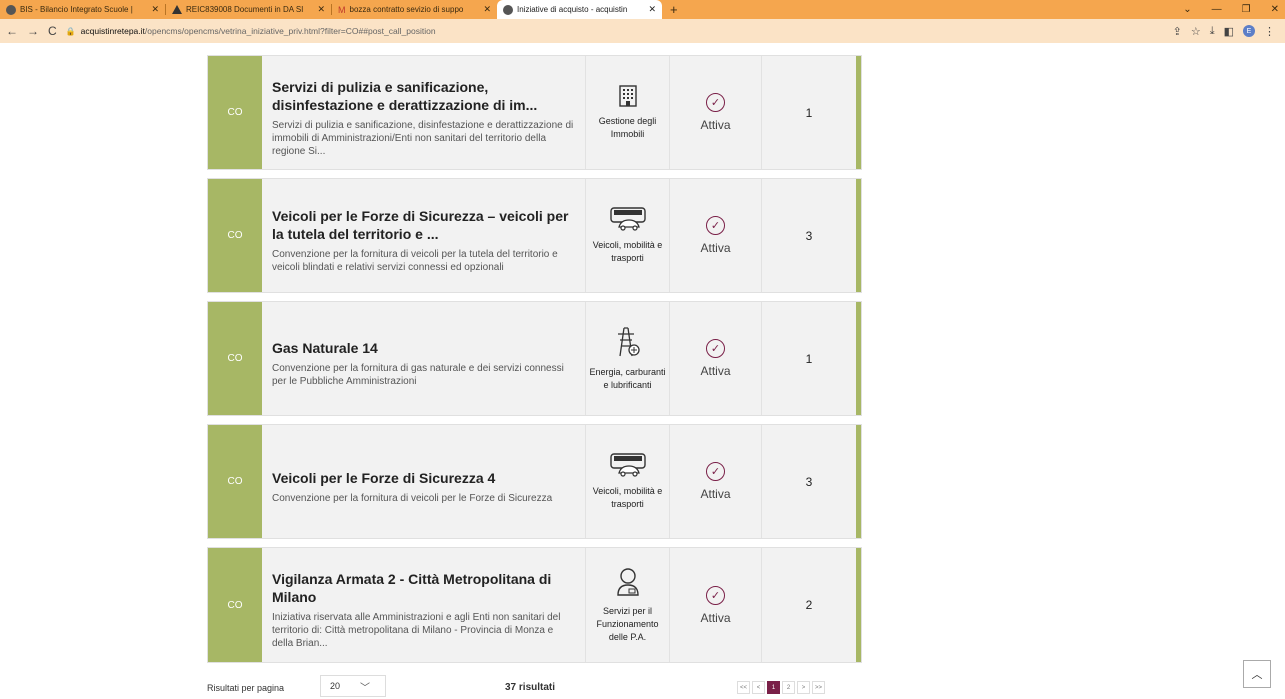 The height and width of the screenshot is (699, 1285). I want to click on per-page-label: Risultati per pagina, so click(246, 688).